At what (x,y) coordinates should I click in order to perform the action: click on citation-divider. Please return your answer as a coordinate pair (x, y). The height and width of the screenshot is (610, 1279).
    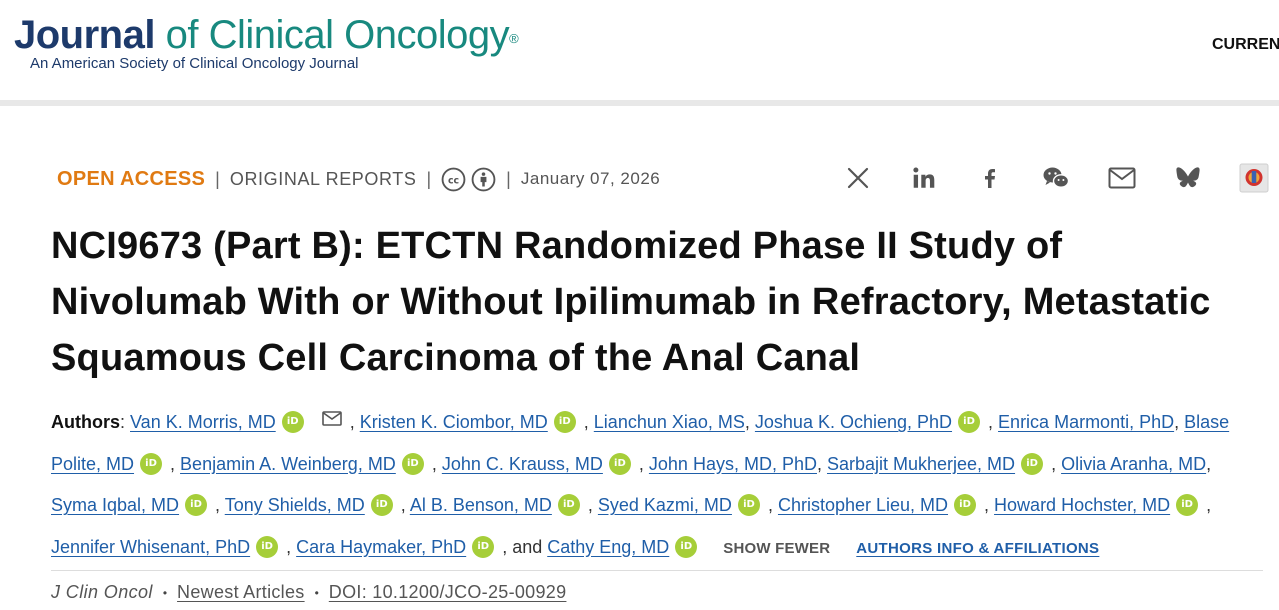
    Looking at the image, I should click on (657, 570).